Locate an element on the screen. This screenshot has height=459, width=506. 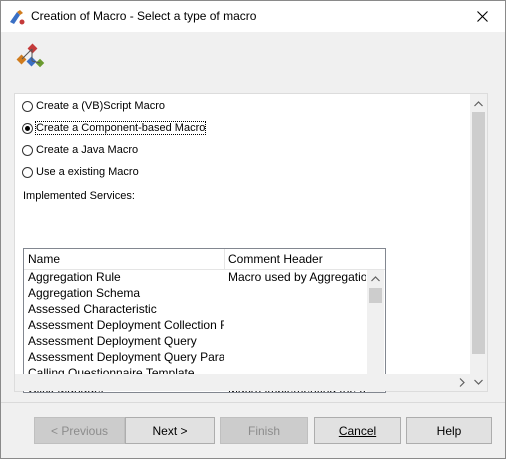
list-row: Assessment Deployment Query is located at coordinates (195, 342).